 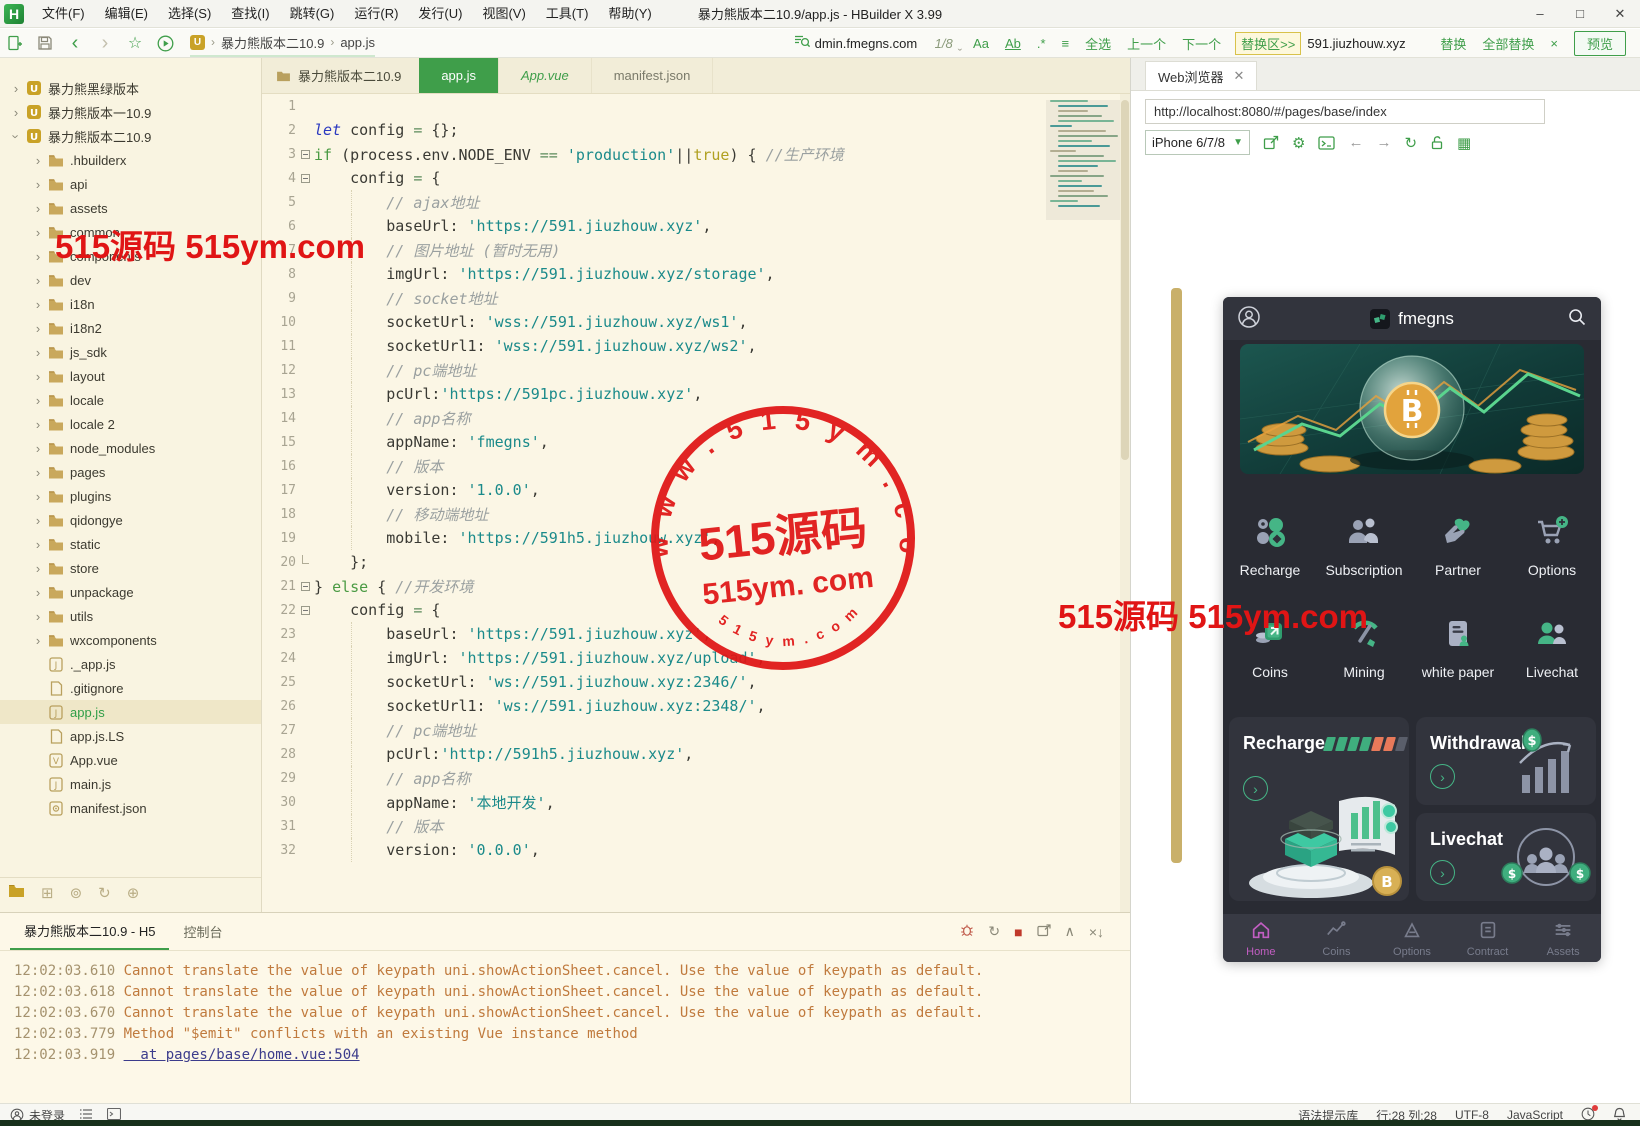 What do you see at coordinates (503, 13) in the screenshot?
I see `menu-item: 视图(V)` at bounding box center [503, 13].